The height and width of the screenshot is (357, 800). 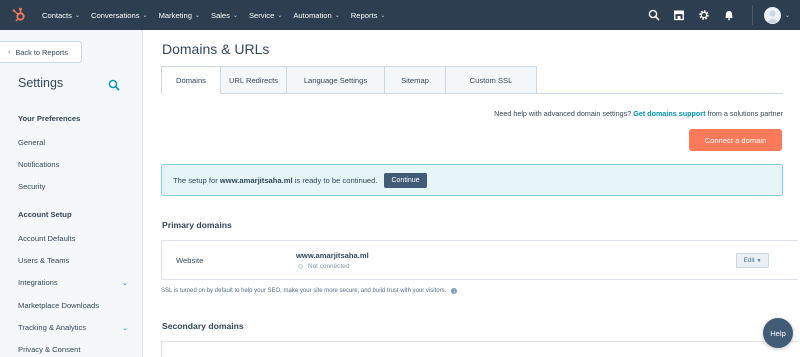 What do you see at coordinates (38, 282) in the screenshot?
I see `sidebar-item-label: Integrations` at bounding box center [38, 282].